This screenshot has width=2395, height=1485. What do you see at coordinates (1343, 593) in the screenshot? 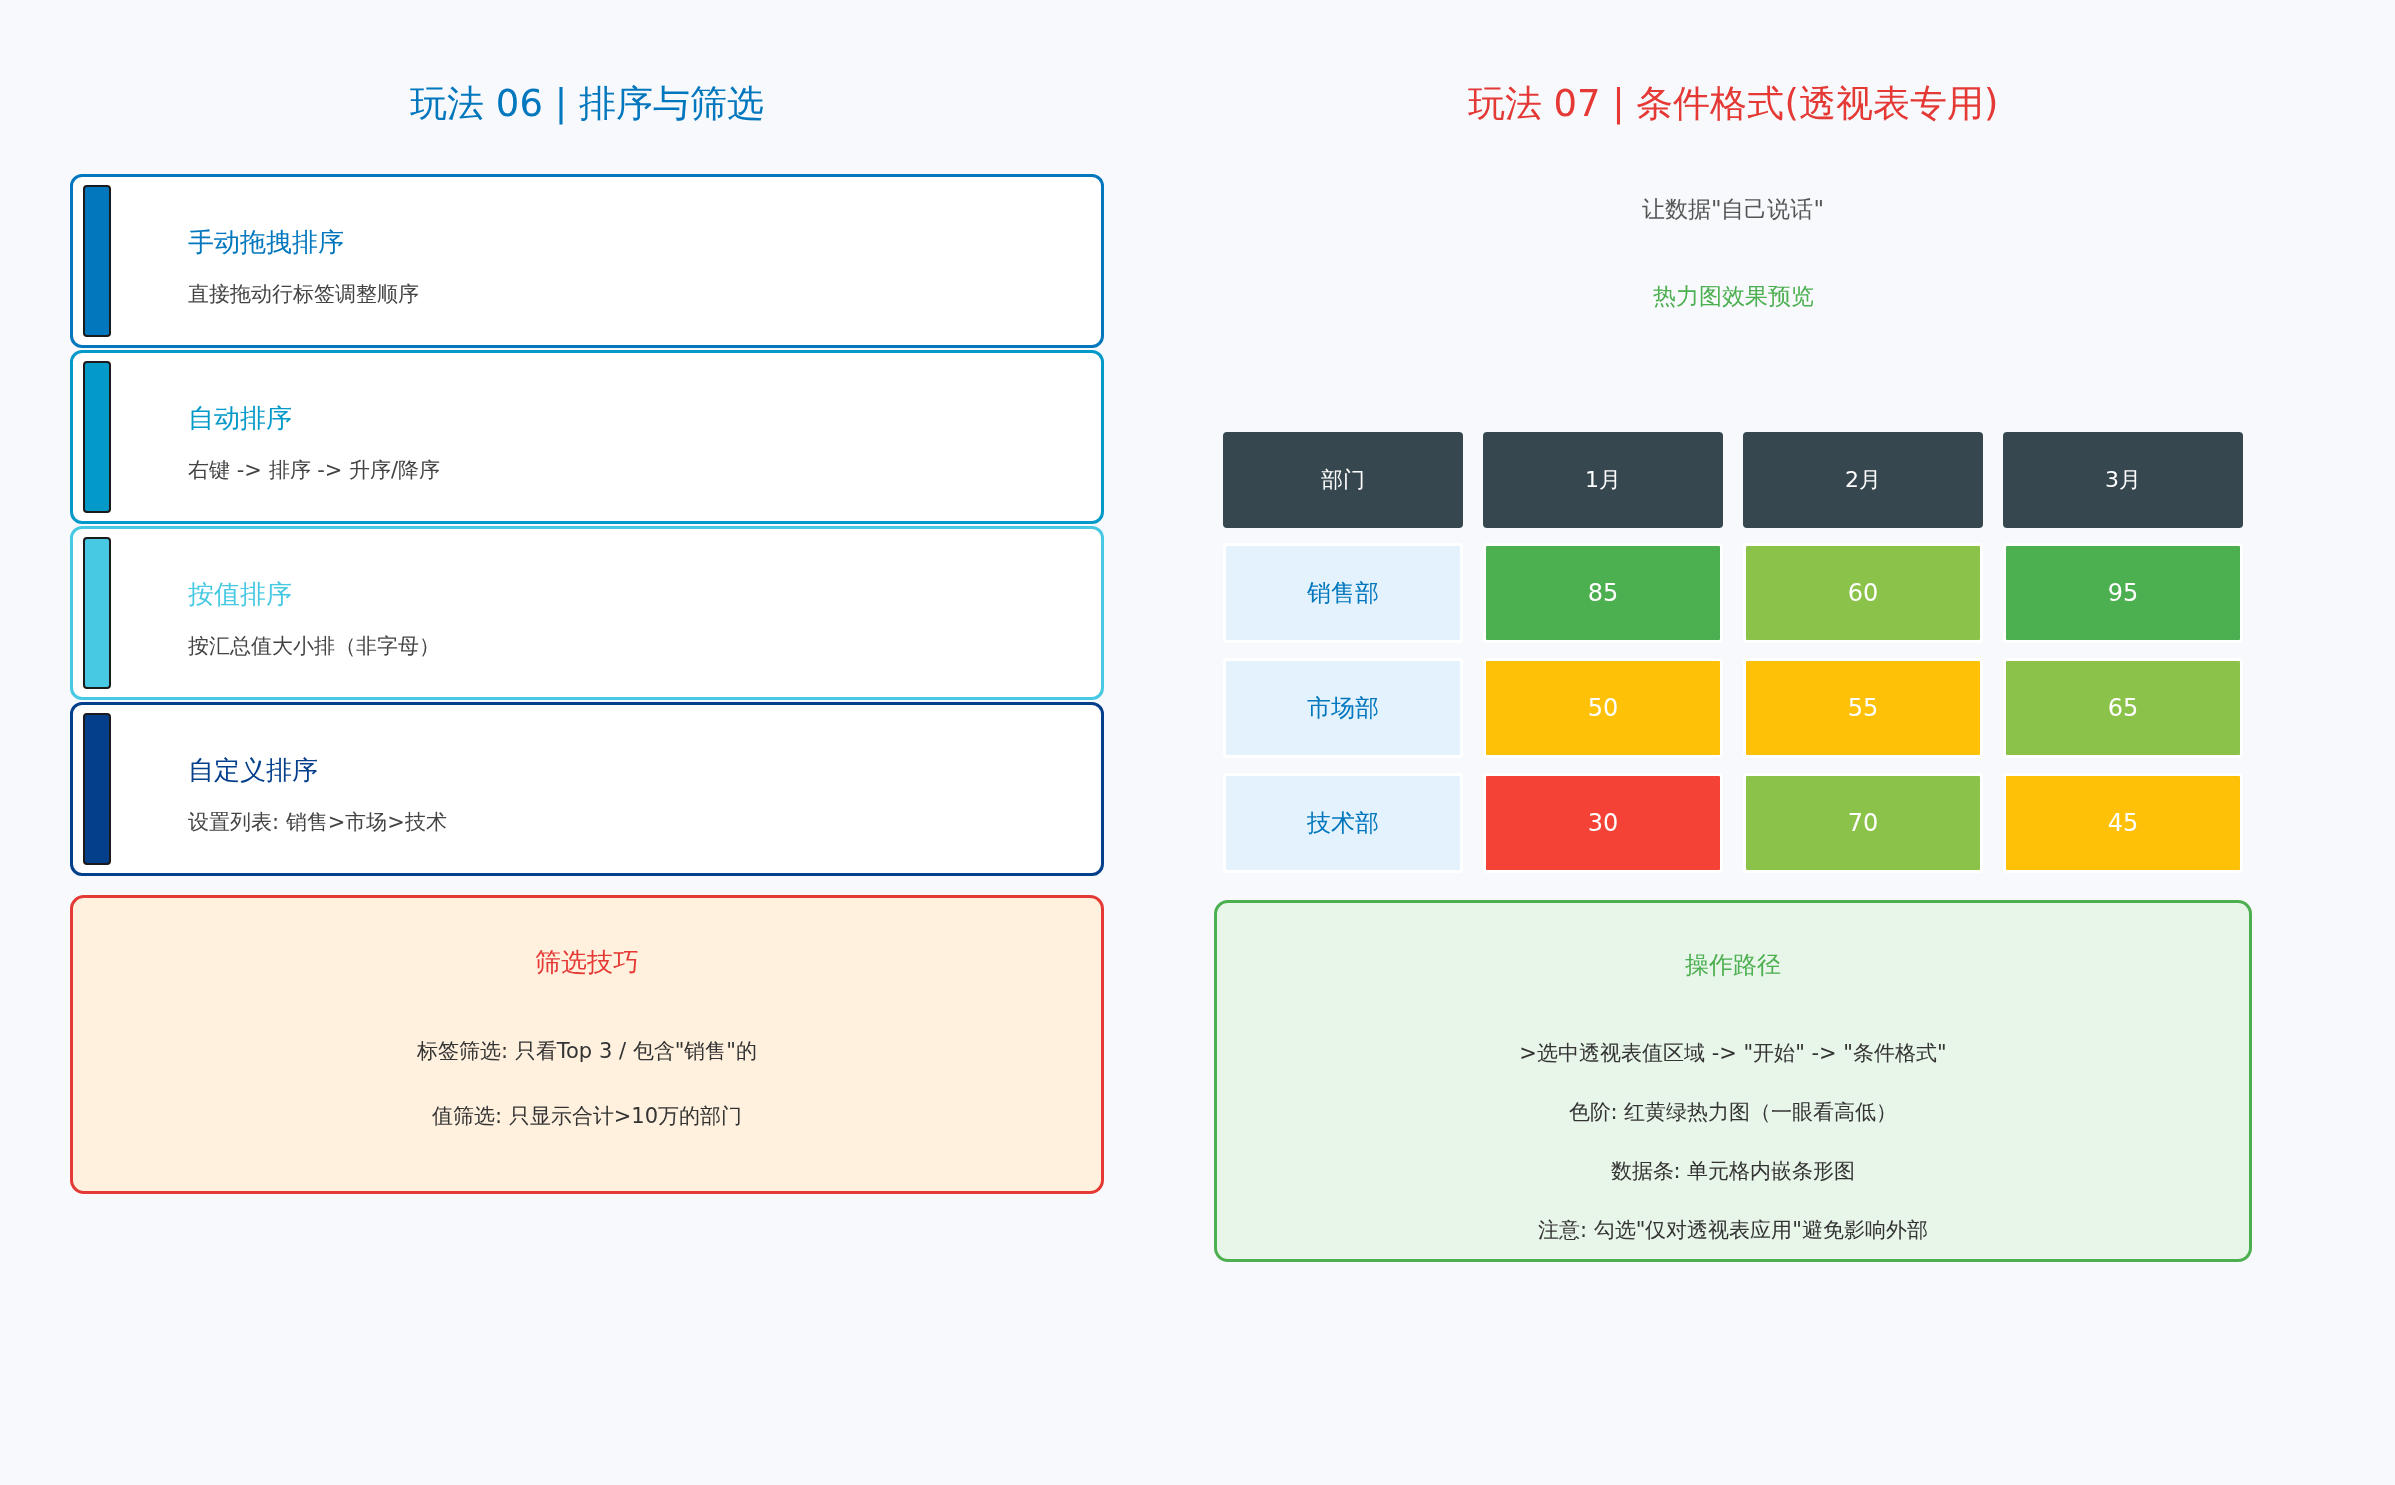
I see `department-cell: 销售部` at bounding box center [1343, 593].